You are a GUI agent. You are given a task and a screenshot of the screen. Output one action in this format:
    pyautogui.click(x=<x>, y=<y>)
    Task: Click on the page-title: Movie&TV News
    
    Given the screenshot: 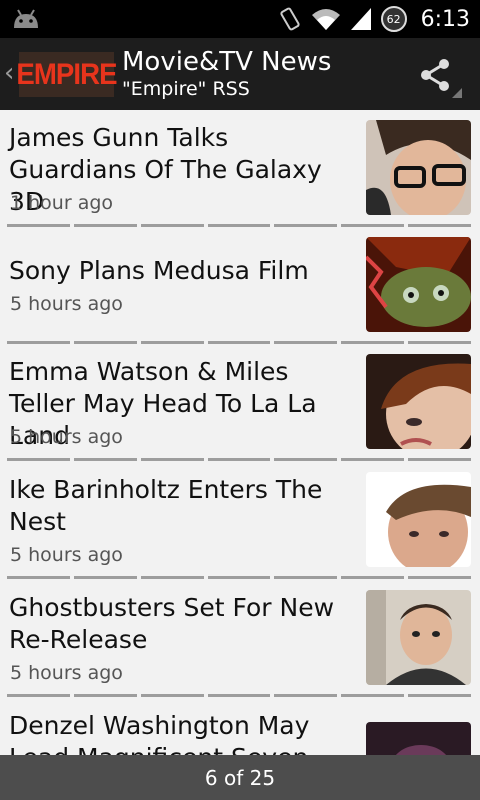 What is the action you would take?
    pyautogui.click(x=227, y=62)
    